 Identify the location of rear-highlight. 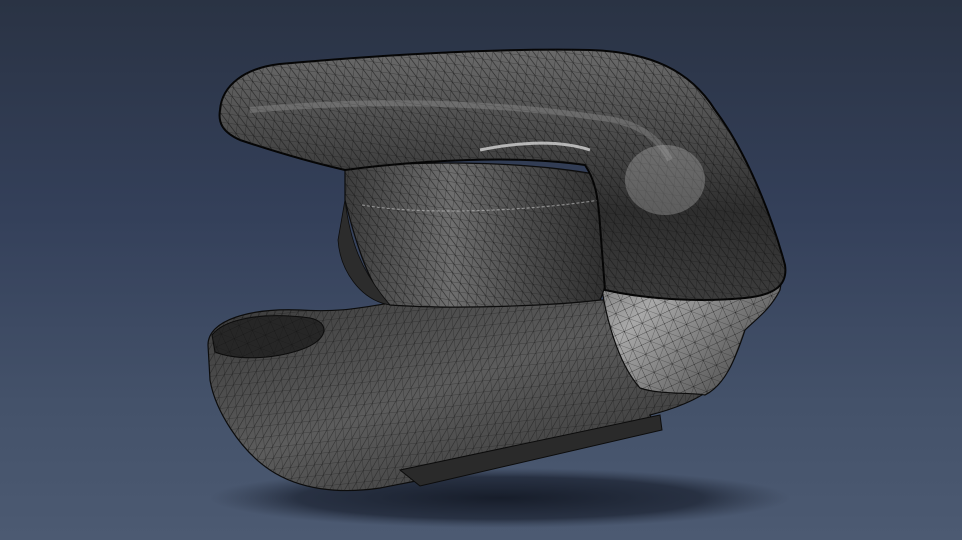
(665, 180).